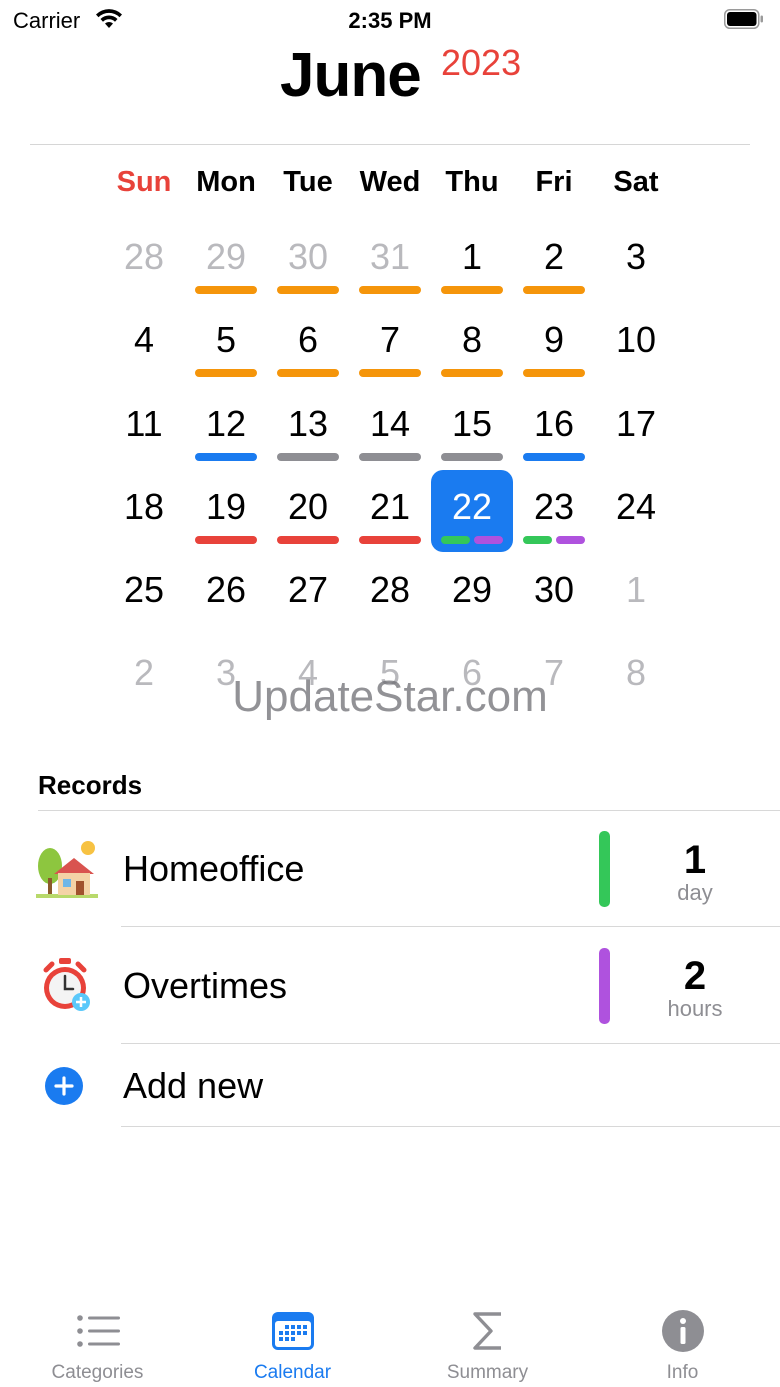 The image size is (780, 1387). Describe the element at coordinates (390, 256) in the screenshot. I see `day-number: 31` at that location.